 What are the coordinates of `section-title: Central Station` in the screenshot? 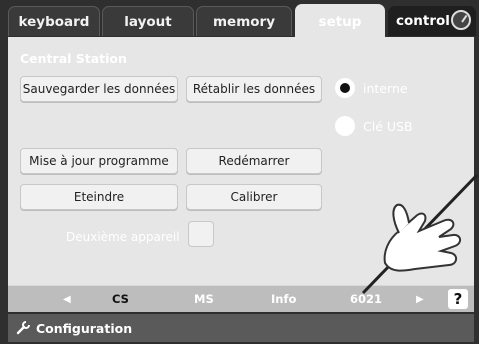 It's located at (73, 58).